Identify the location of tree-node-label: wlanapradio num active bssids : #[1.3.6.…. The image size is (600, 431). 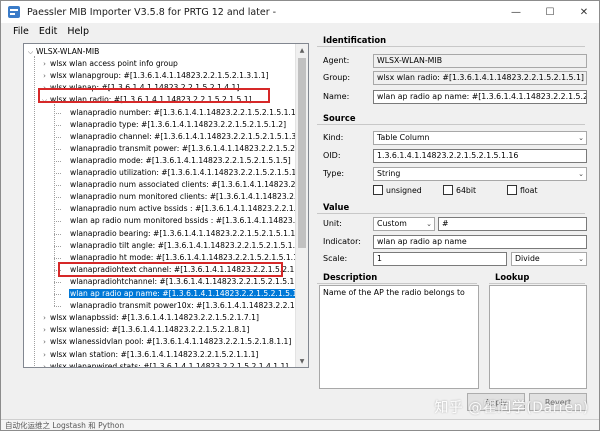
(183, 209).